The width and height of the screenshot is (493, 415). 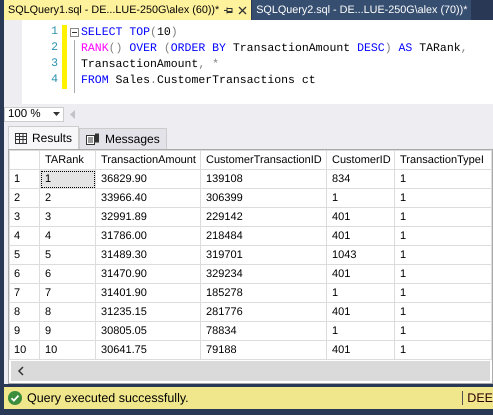 I want to click on line-number: 3, so click(x=54, y=64).